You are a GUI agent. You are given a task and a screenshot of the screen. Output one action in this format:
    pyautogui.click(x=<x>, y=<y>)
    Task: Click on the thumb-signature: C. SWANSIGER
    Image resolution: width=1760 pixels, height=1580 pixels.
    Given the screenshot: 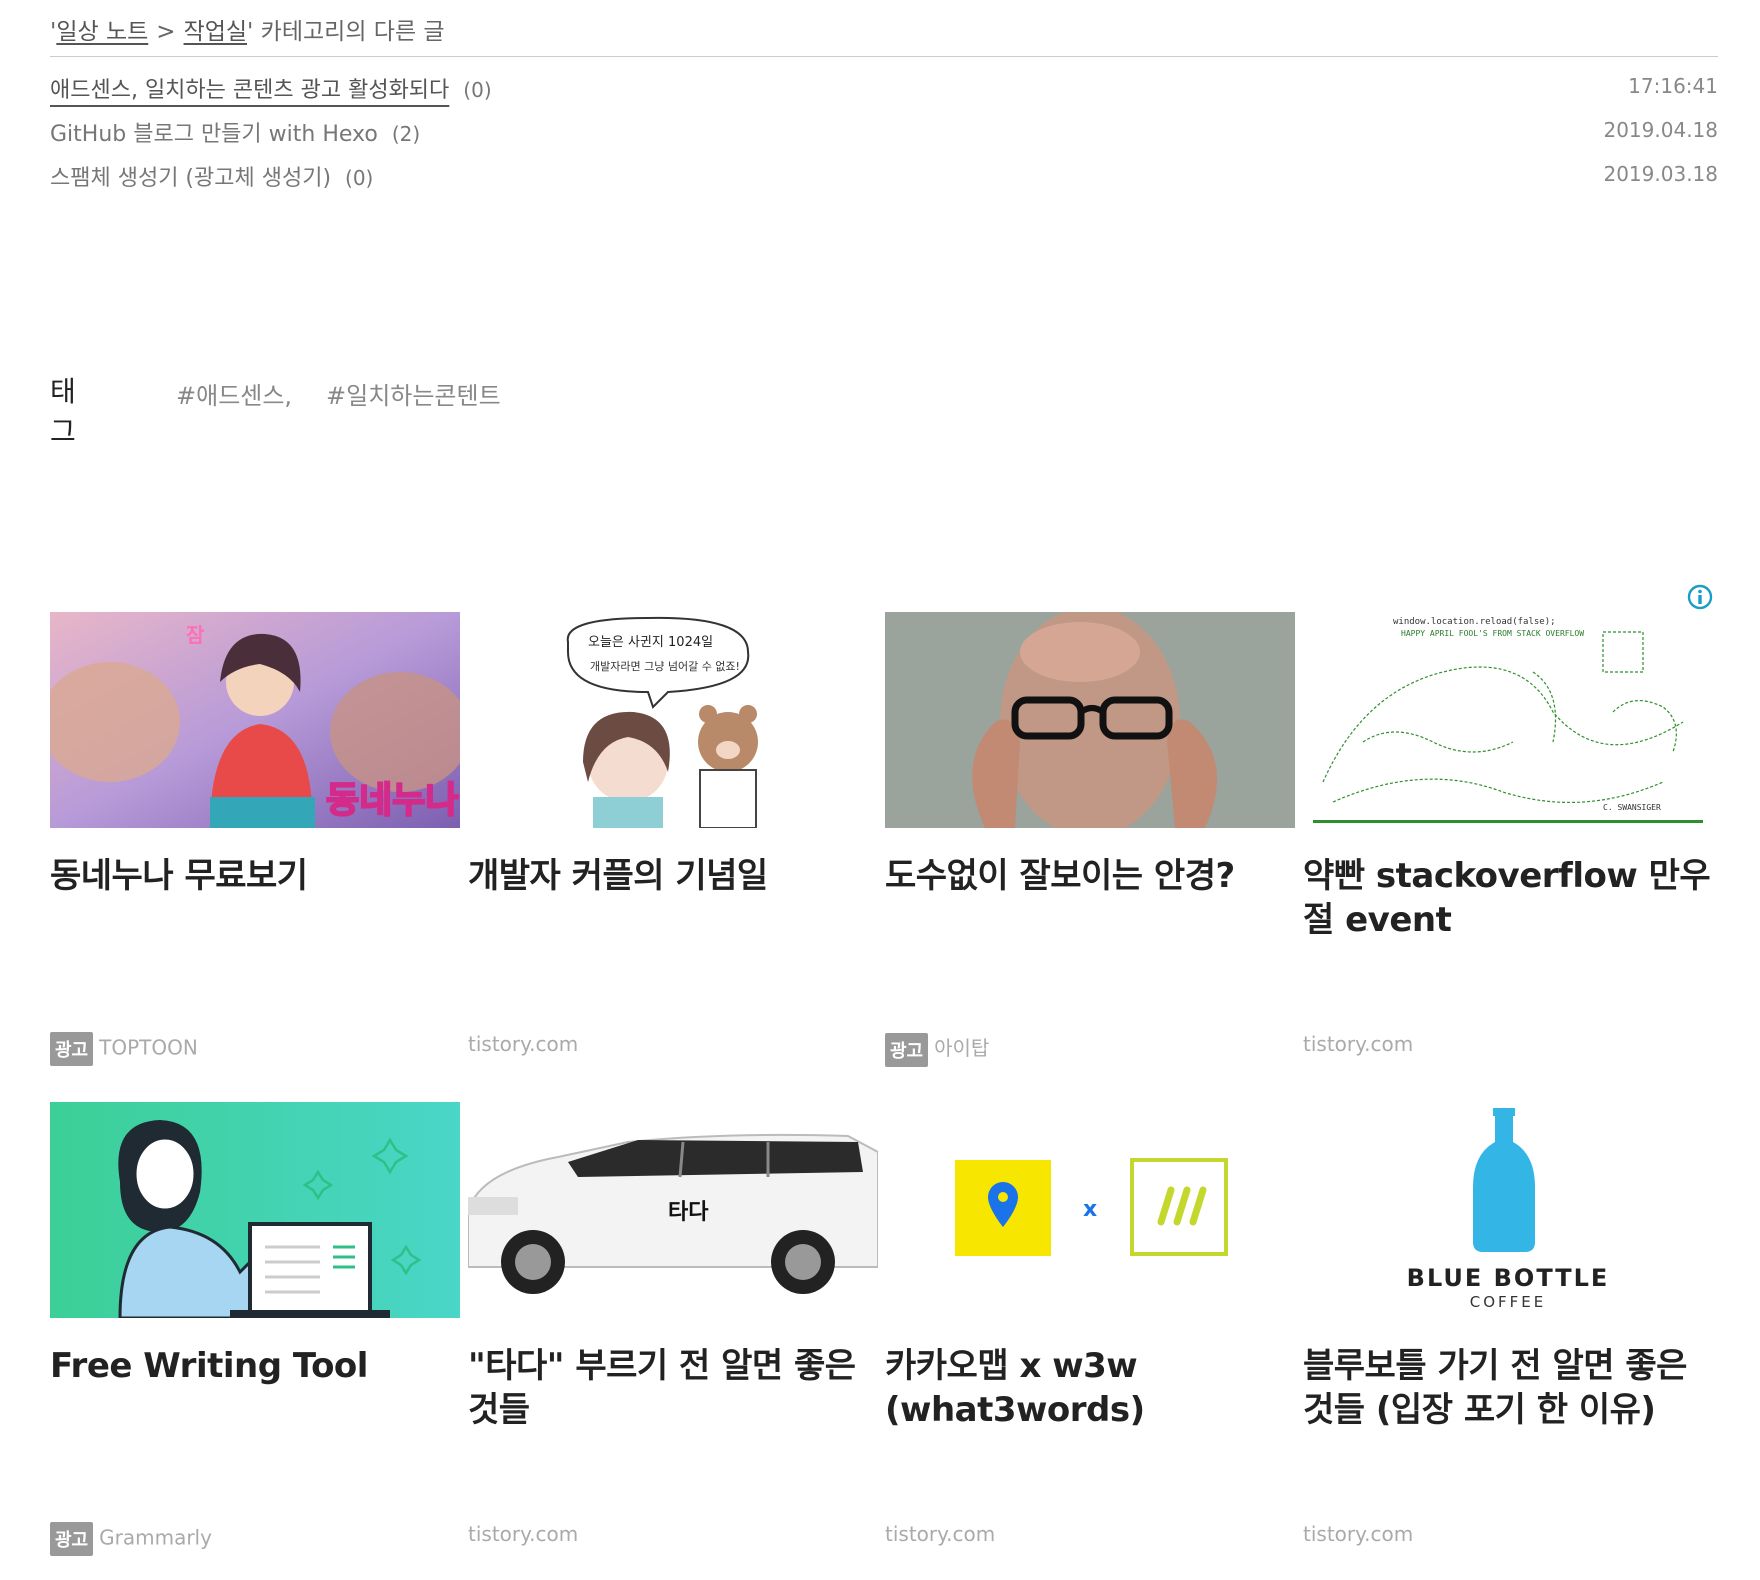 What is the action you would take?
    pyautogui.click(x=1632, y=807)
    